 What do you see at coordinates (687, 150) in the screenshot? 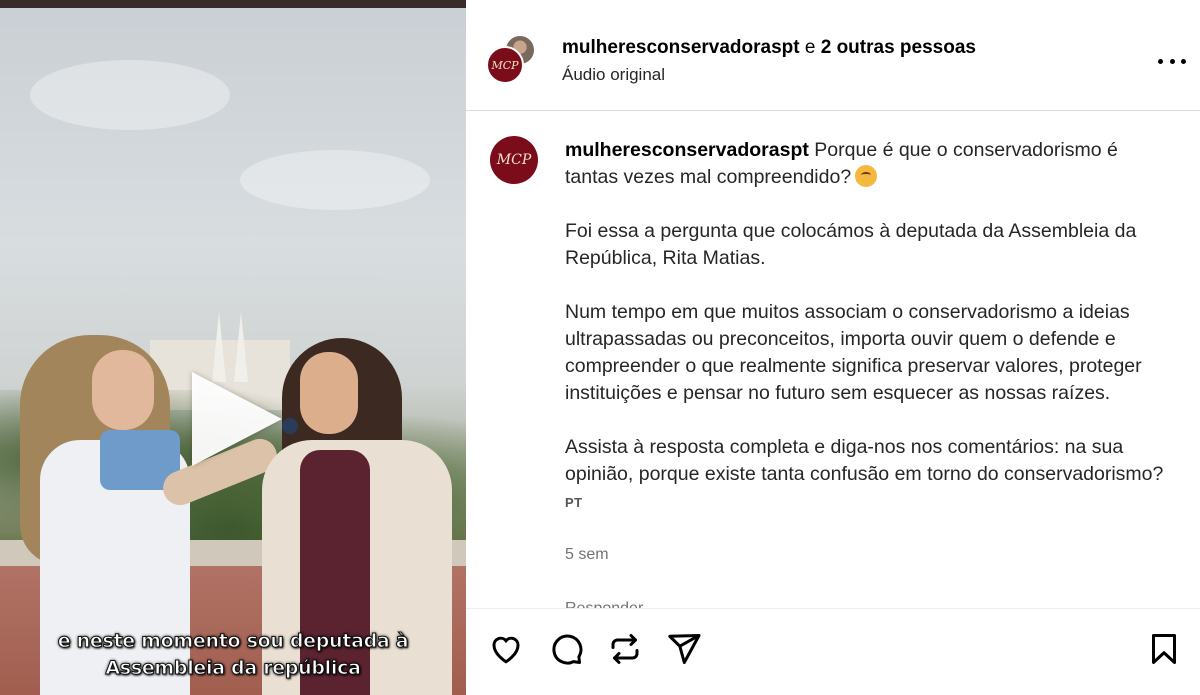
I see `caption-username-link: mulheresconservadoraspt` at bounding box center [687, 150].